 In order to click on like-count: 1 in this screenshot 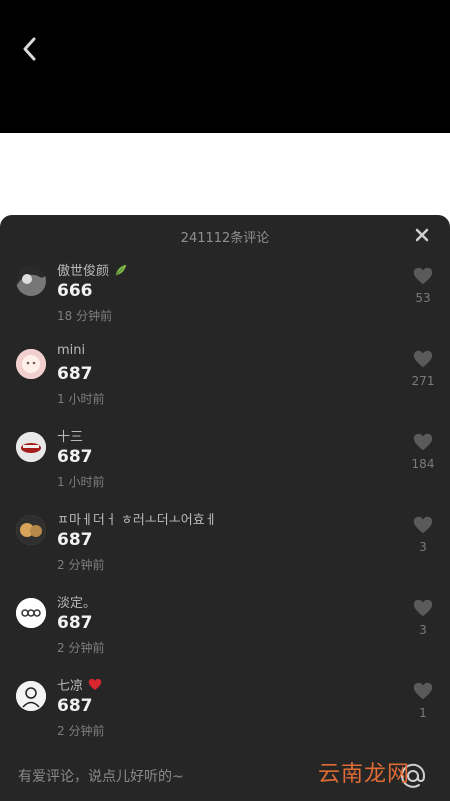, I will do `click(423, 713)`.